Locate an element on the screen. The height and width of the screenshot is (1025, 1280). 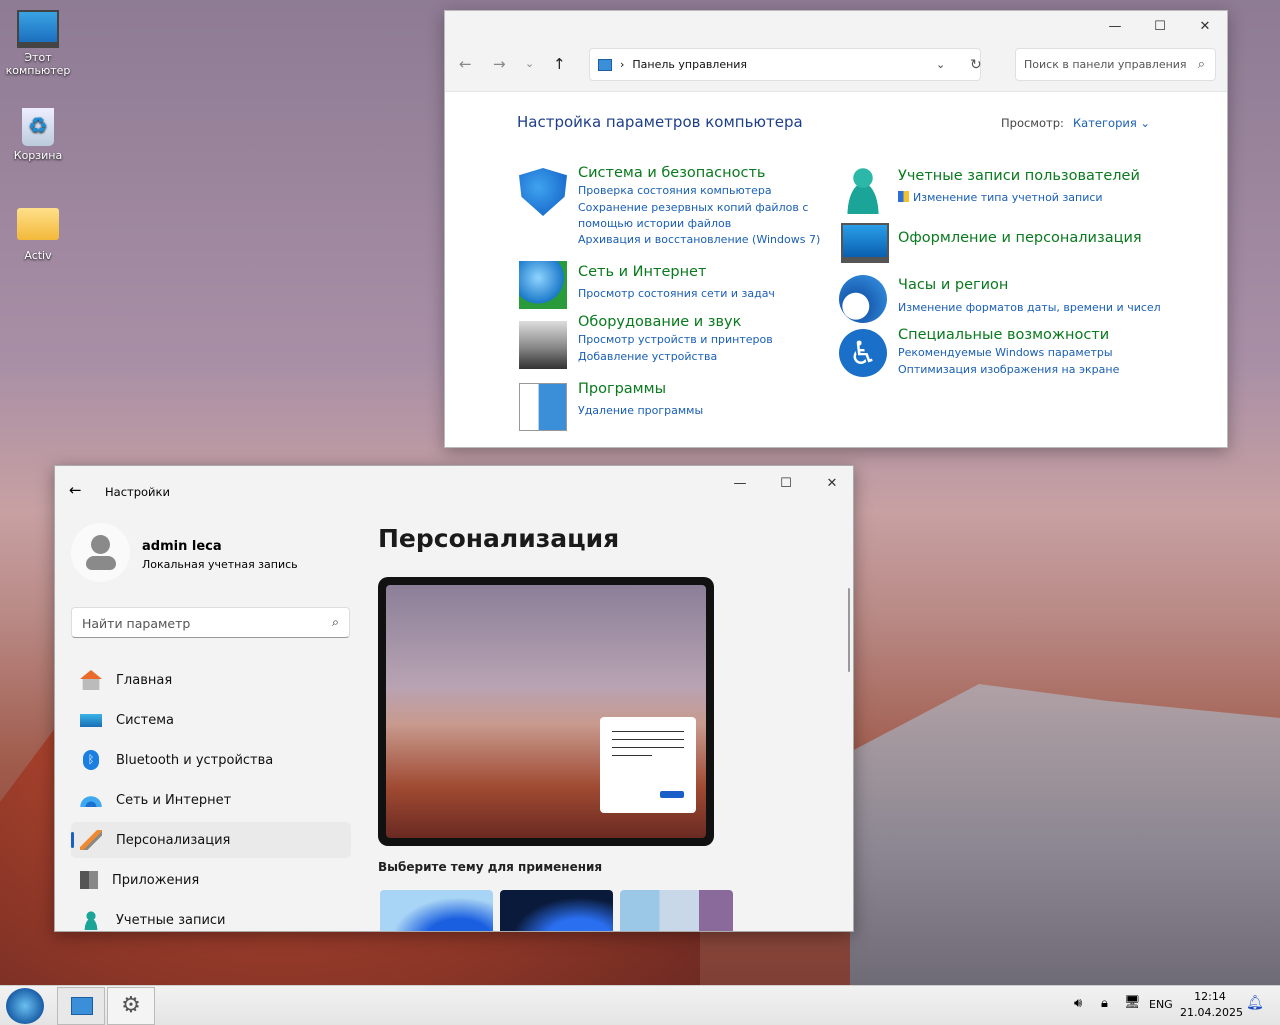
user-name: admin leca is located at coordinates (182, 546).